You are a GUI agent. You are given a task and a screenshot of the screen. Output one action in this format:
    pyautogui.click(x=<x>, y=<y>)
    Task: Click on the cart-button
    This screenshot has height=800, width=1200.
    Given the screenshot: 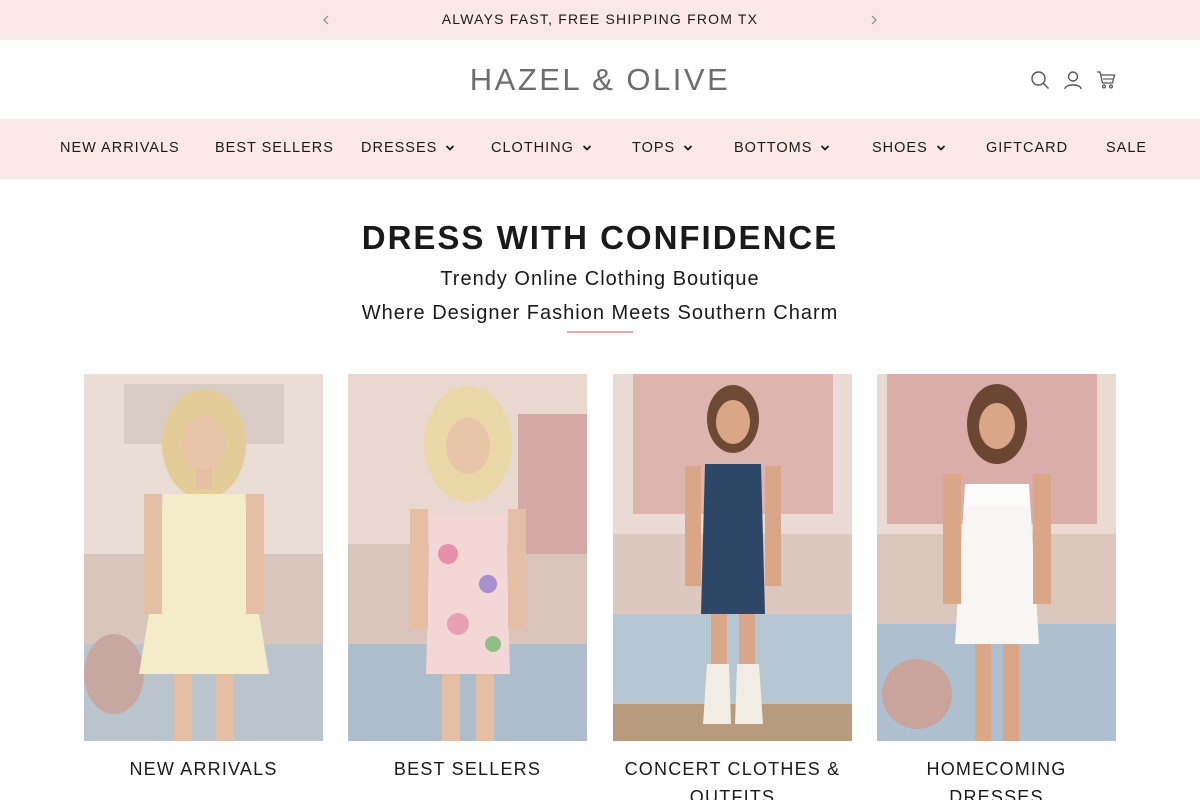 What is the action you would take?
    pyautogui.click(x=1106, y=80)
    